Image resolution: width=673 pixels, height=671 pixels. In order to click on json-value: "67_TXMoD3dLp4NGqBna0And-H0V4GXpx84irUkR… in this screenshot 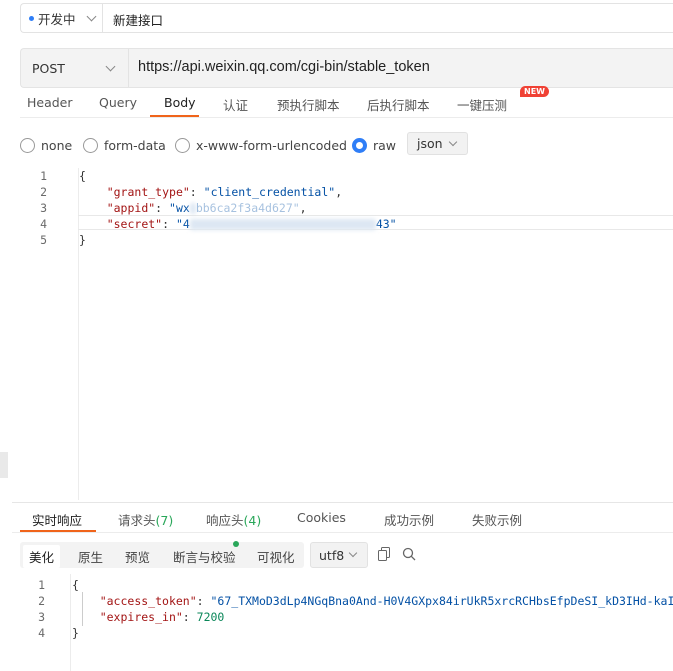, I will do `click(441, 601)`.